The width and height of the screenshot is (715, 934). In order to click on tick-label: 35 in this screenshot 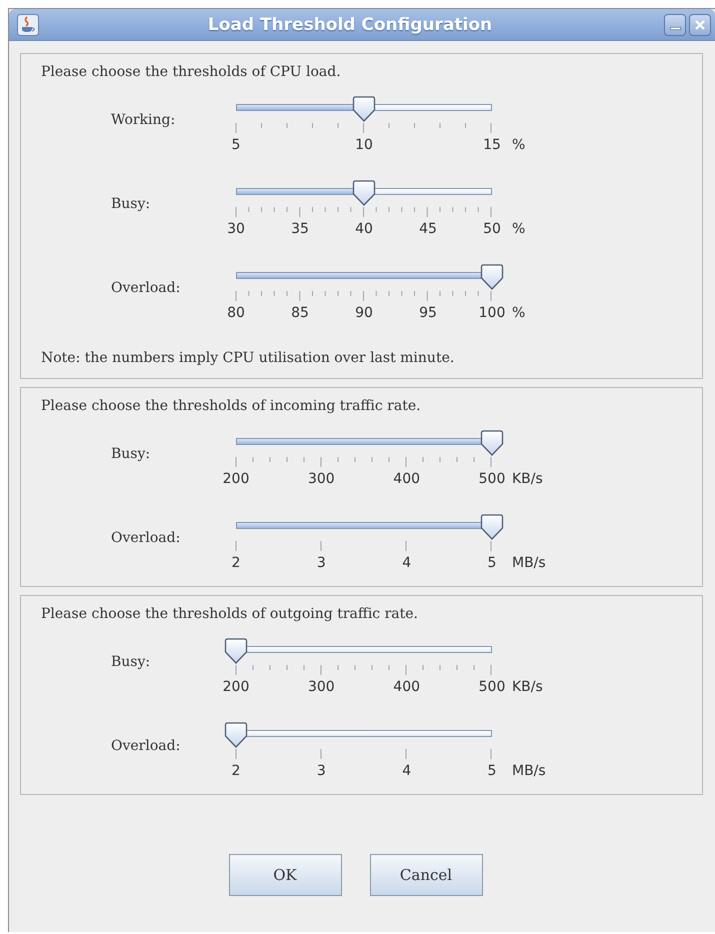, I will do `click(300, 229)`.